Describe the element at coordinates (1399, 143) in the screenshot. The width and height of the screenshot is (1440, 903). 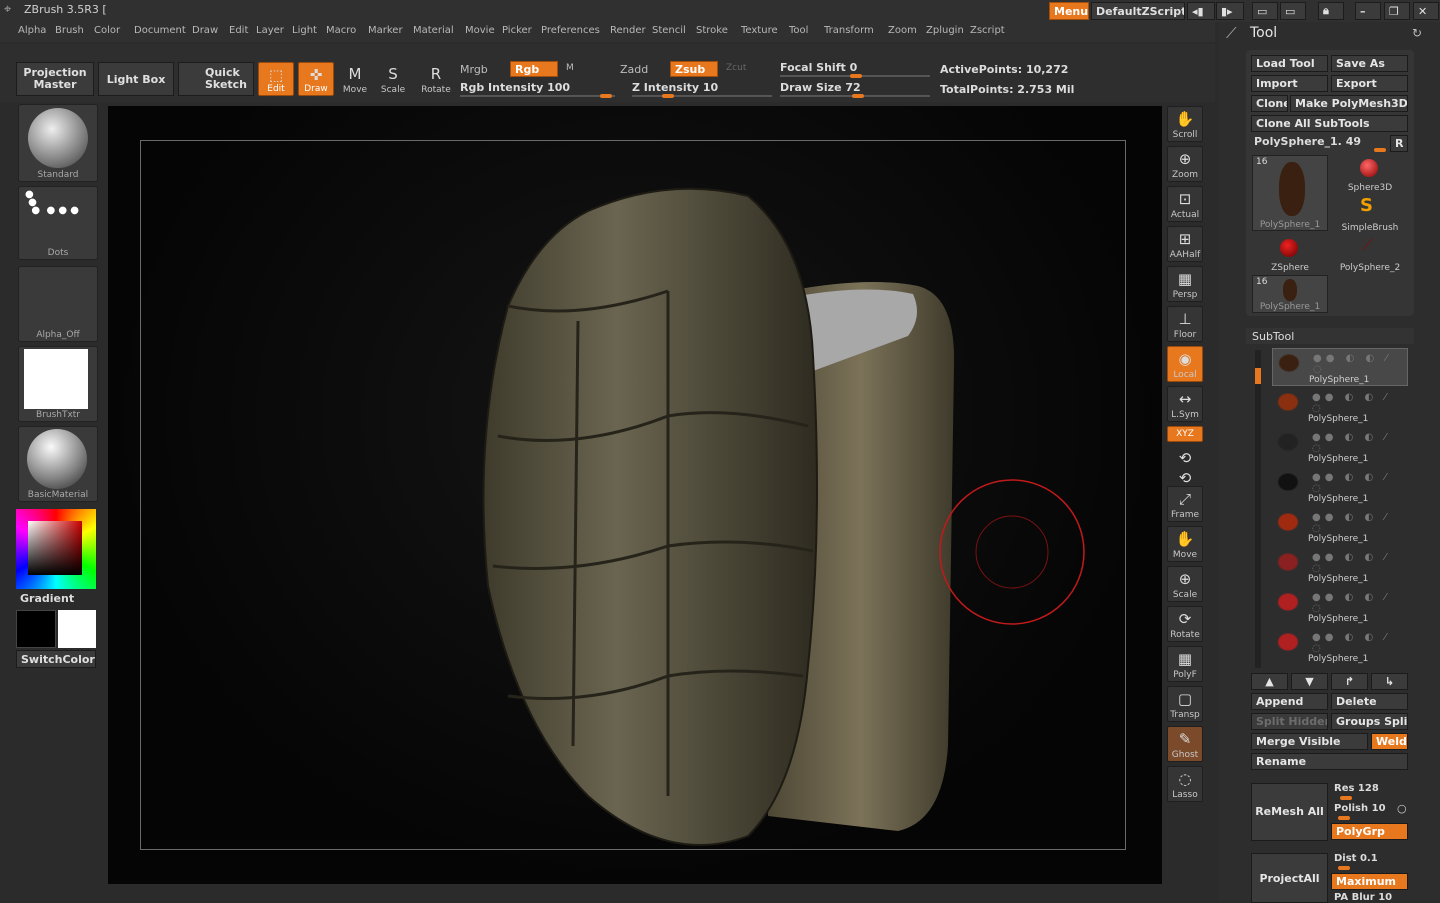
I see `r-button: R` at that location.